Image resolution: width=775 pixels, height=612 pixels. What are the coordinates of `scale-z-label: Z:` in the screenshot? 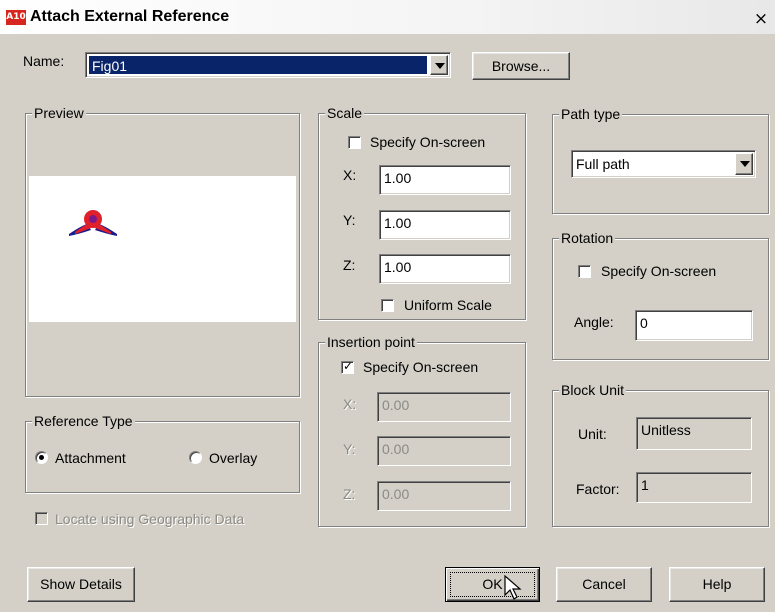 It's located at (349, 265).